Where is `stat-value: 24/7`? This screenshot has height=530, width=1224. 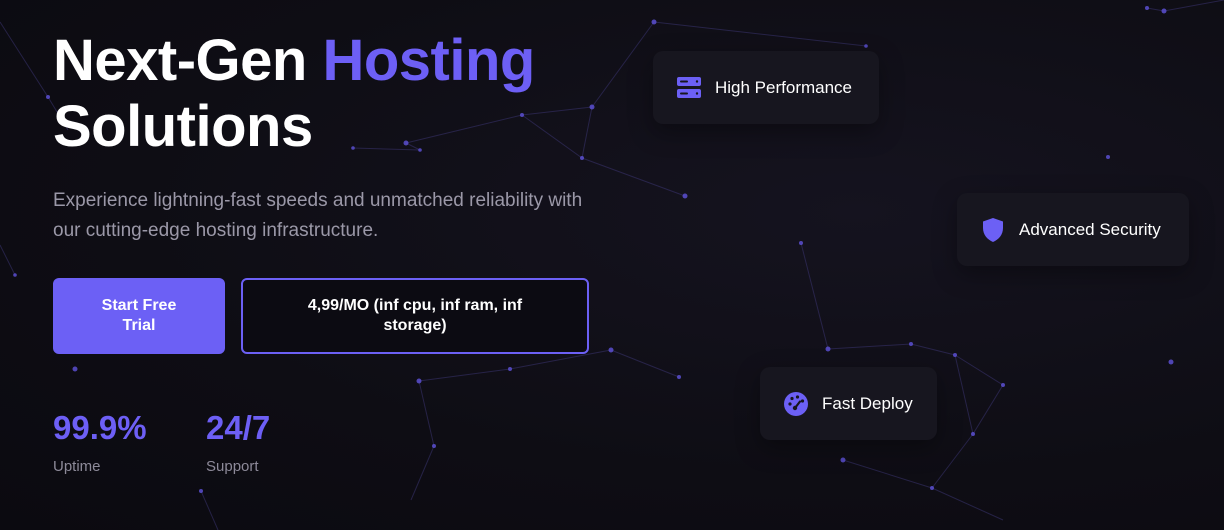 stat-value: 24/7 is located at coordinates (238, 427).